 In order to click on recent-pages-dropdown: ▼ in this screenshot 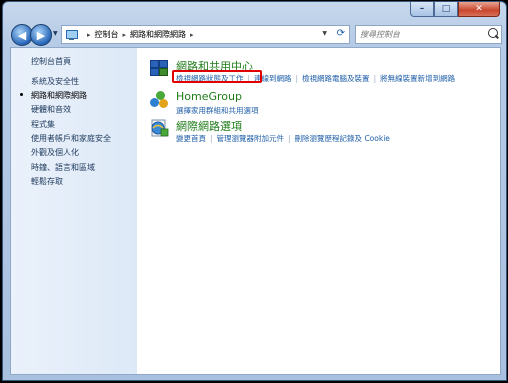, I will do `click(55, 33)`.